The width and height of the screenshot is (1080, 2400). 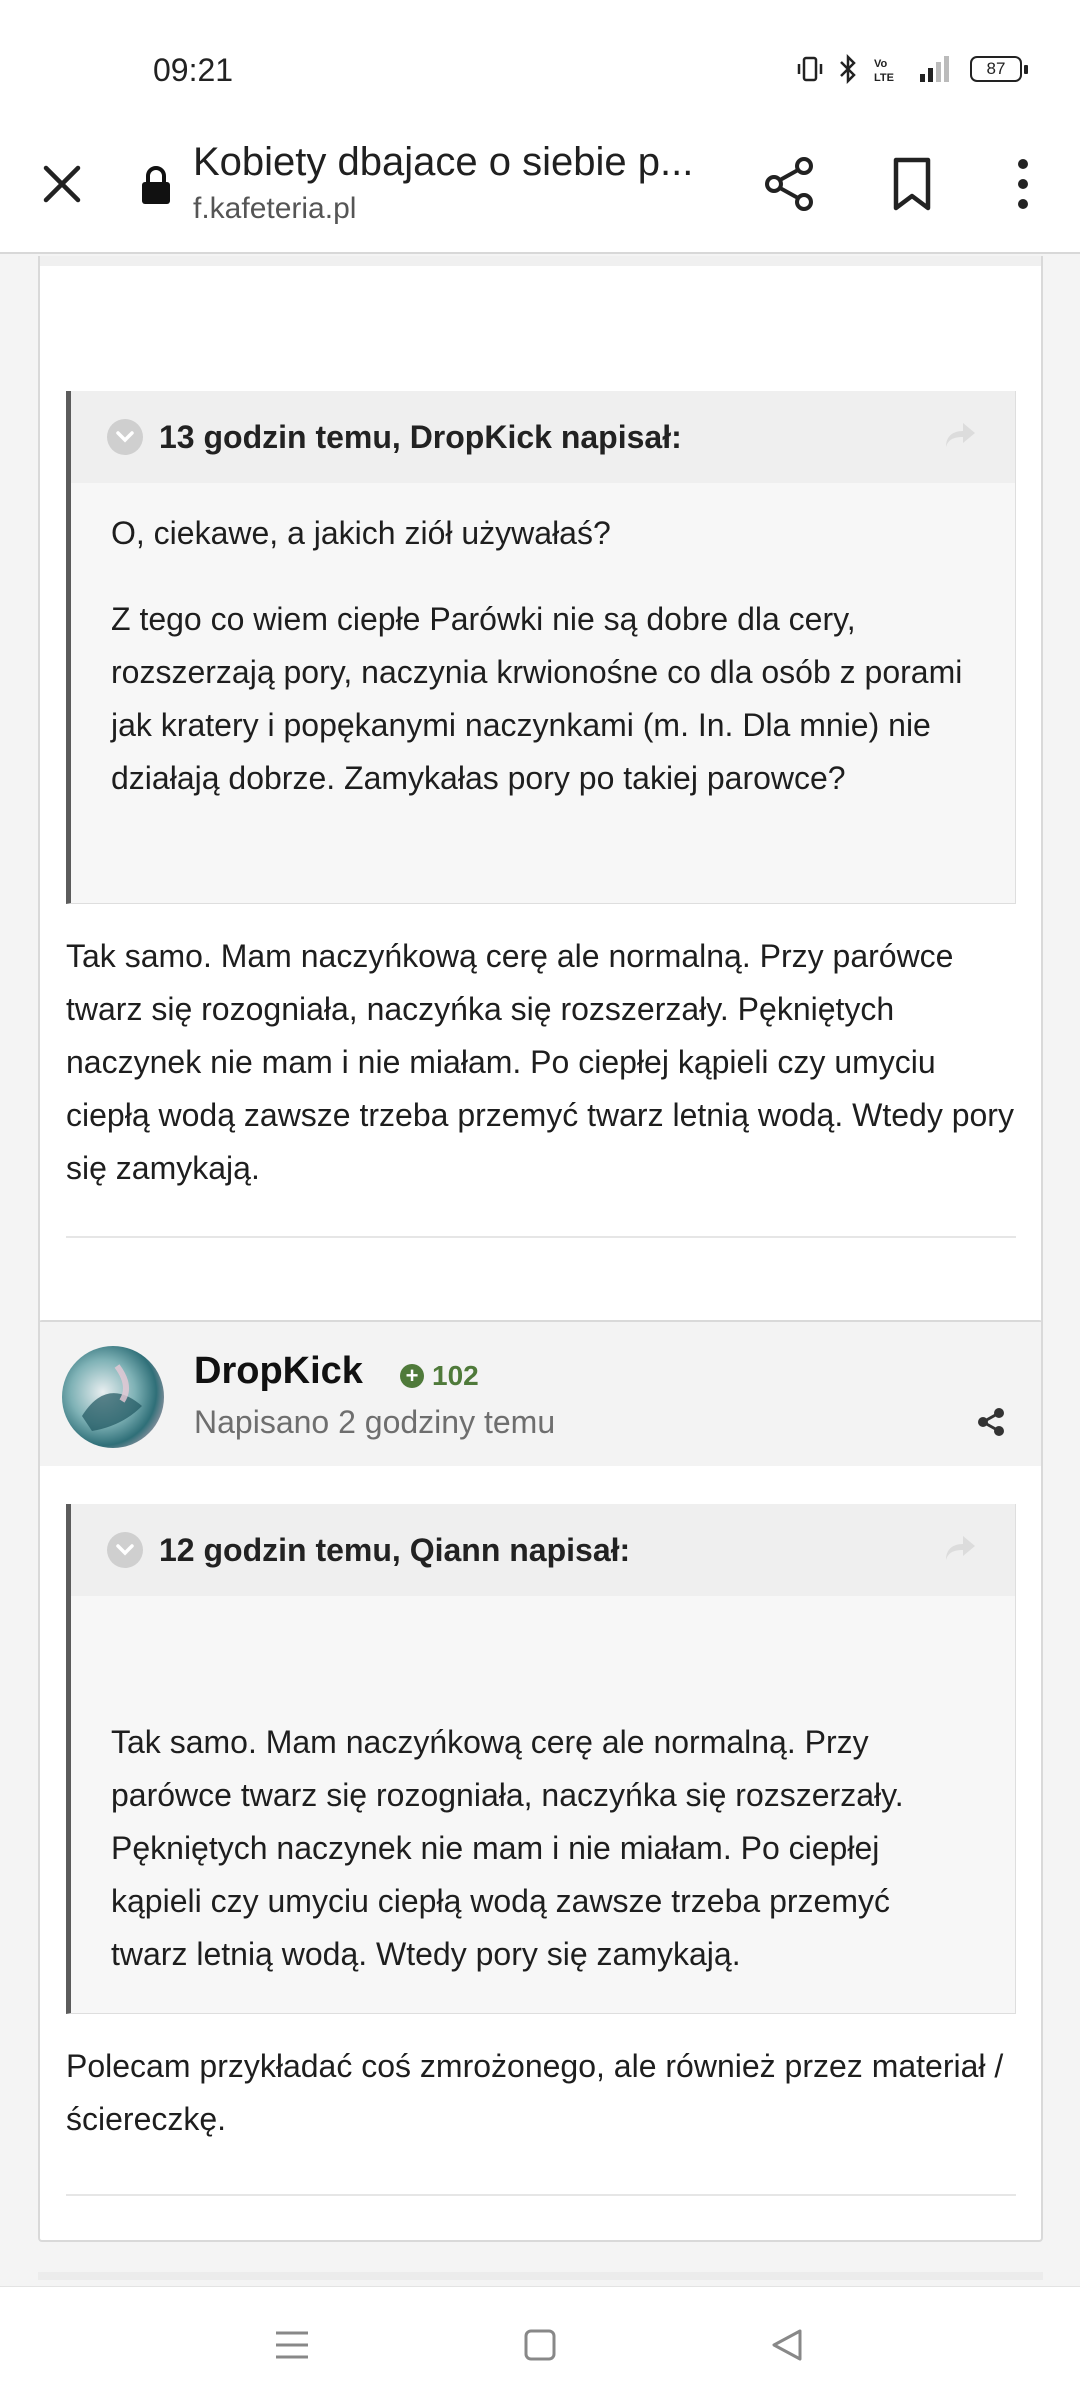 I want to click on more-icon, so click(x=1023, y=184).